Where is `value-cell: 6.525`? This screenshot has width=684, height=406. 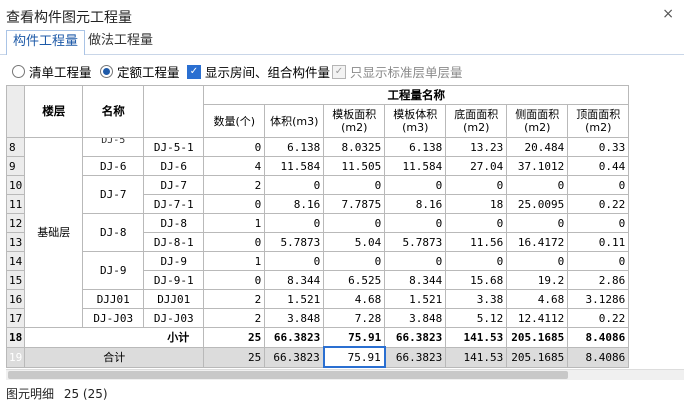
value-cell: 6.525 is located at coordinates (354, 280).